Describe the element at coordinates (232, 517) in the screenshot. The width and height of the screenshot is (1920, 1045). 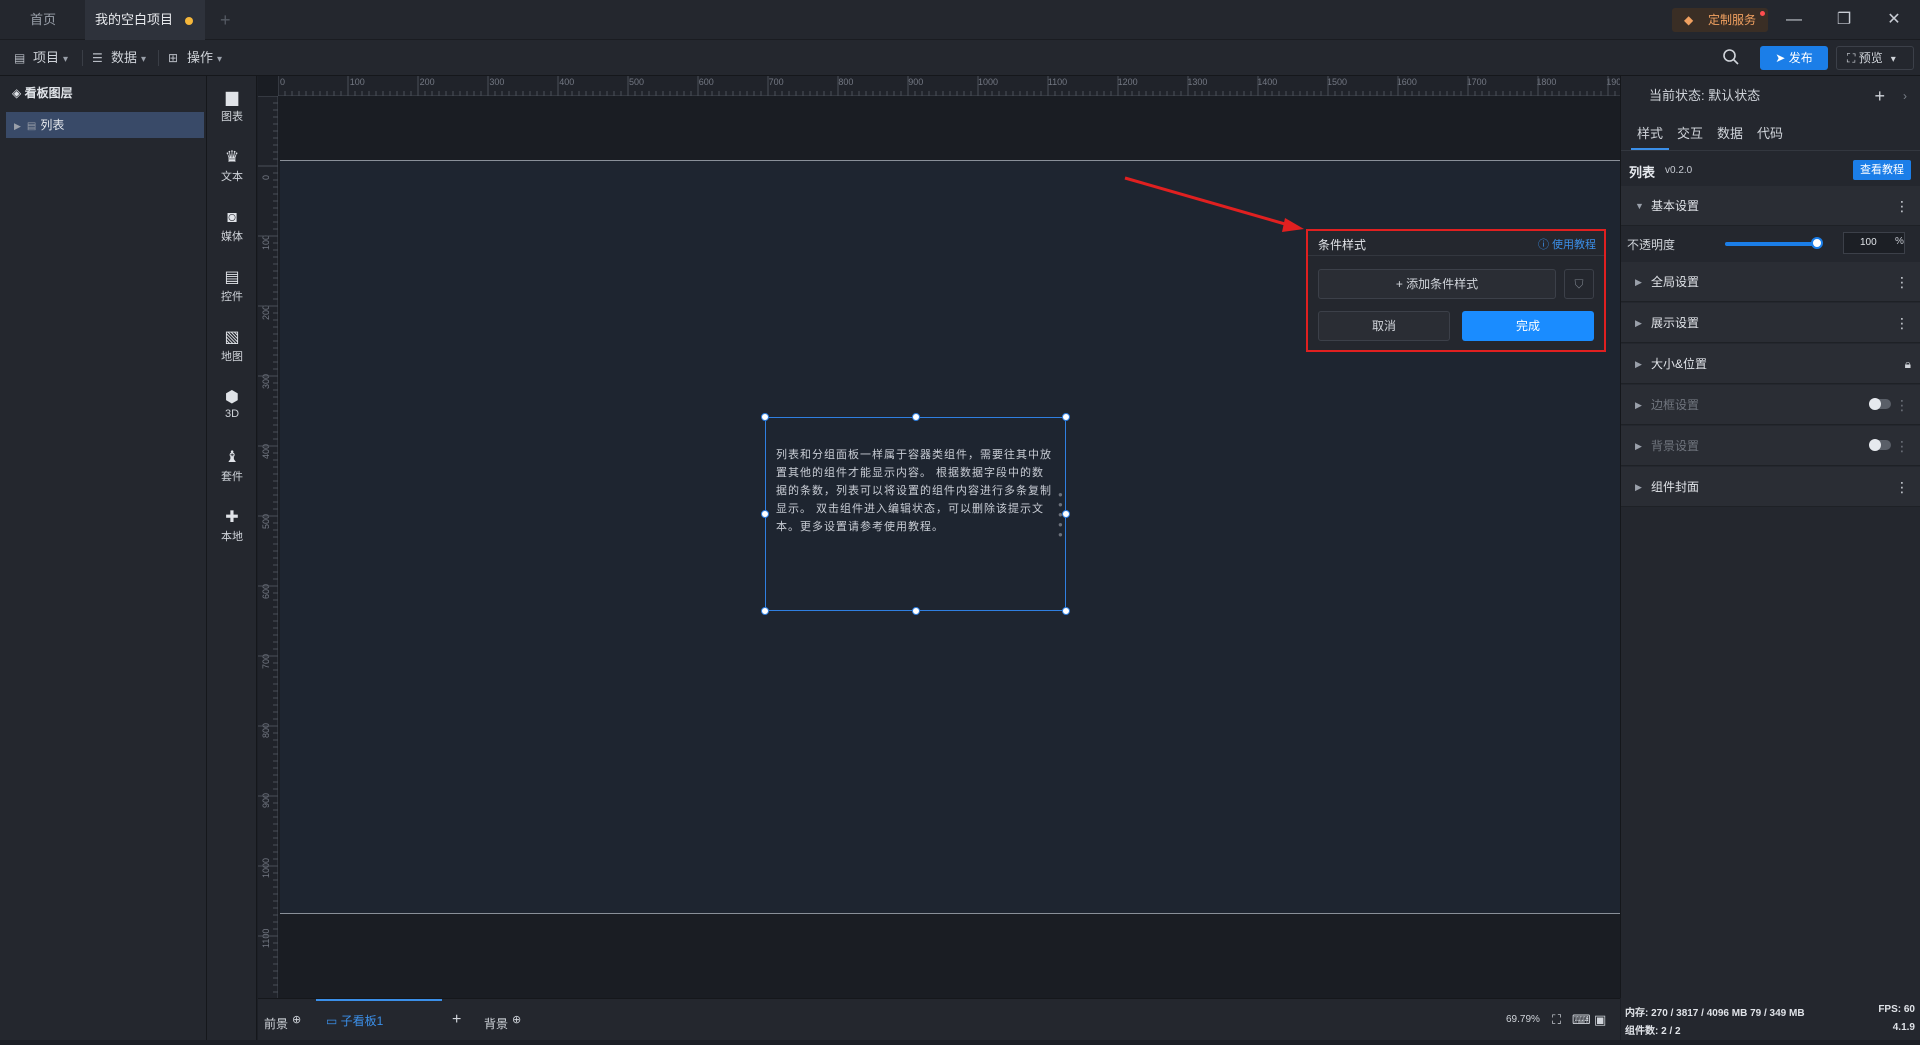
I see `puzzle-icon: ✚` at that location.